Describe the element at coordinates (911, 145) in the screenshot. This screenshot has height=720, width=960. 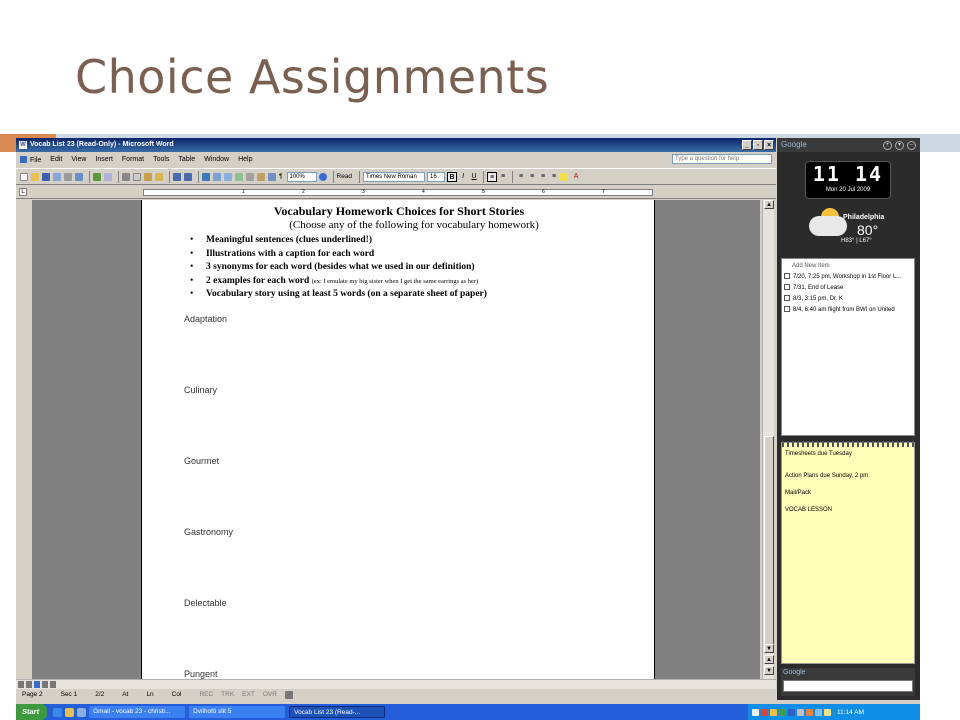
I see `sidebar-minimize-icon: –` at that location.